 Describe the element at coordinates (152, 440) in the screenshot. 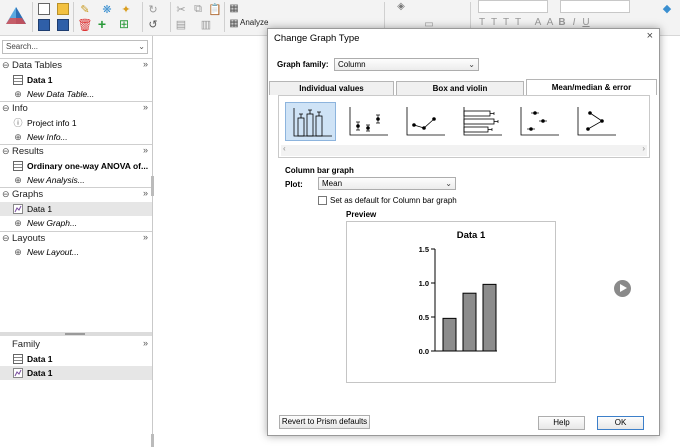

I see `family-scrollbar` at that location.